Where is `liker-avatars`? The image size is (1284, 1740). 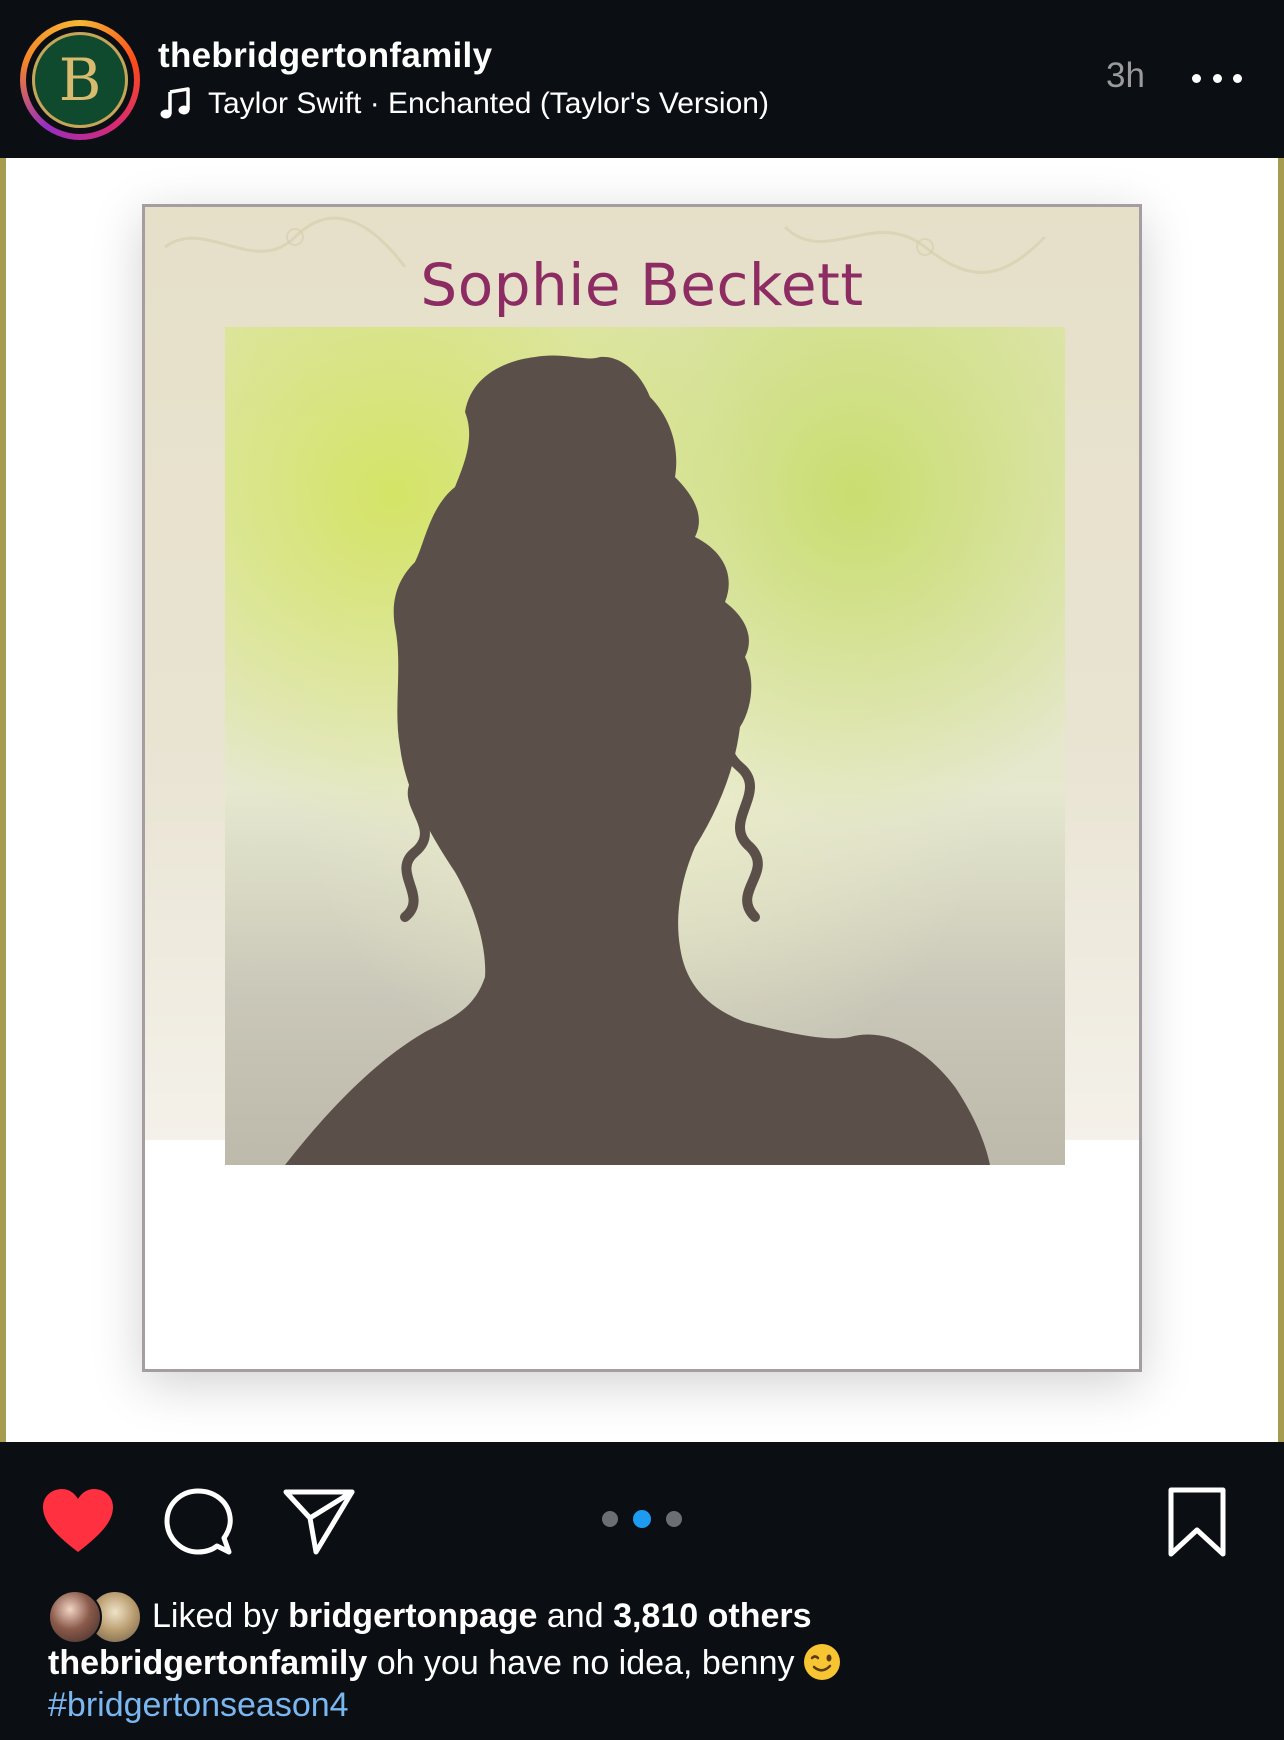 liker-avatars is located at coordinates (95, 1617).